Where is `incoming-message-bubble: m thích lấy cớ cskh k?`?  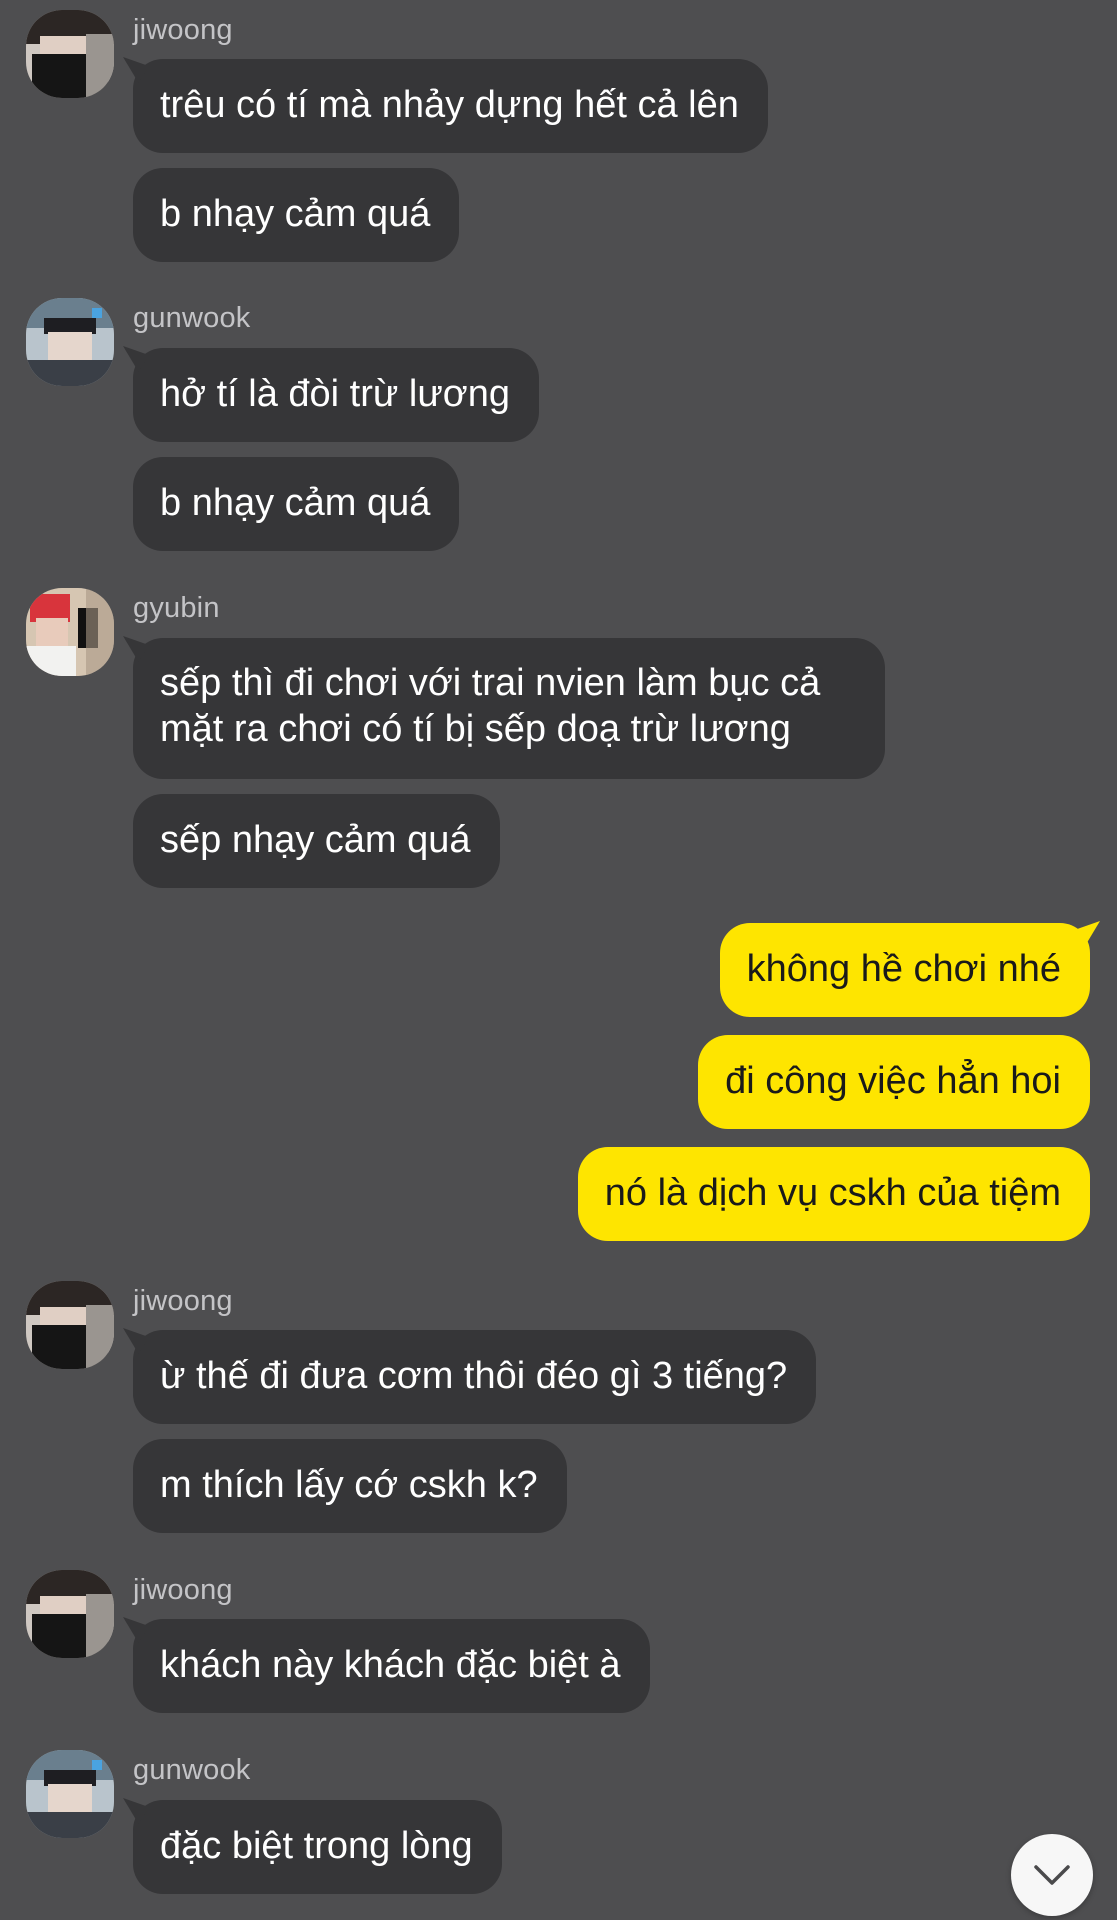 incoming-message-bubble: m thích lấy cớ cskh k? is located at coordinates (350, 1486).